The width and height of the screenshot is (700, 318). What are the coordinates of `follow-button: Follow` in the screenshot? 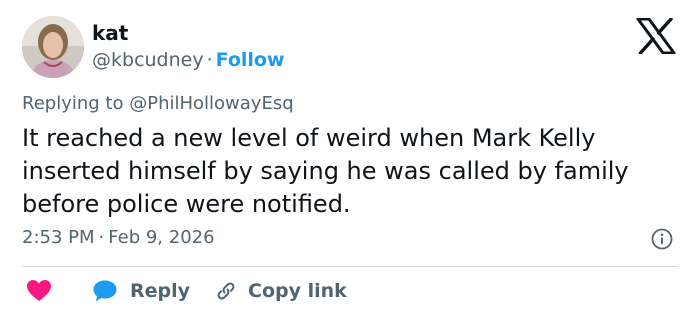 It's located at (250, 60).